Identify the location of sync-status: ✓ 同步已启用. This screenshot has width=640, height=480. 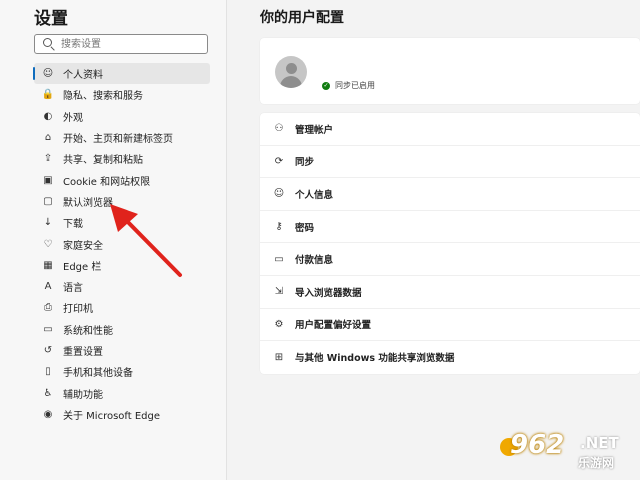
(348, 85).